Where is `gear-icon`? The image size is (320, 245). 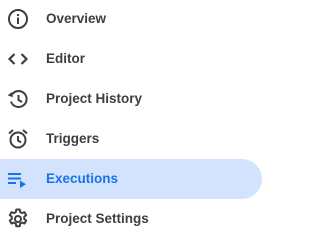 gear-icon is located at coordinates (18, 218).